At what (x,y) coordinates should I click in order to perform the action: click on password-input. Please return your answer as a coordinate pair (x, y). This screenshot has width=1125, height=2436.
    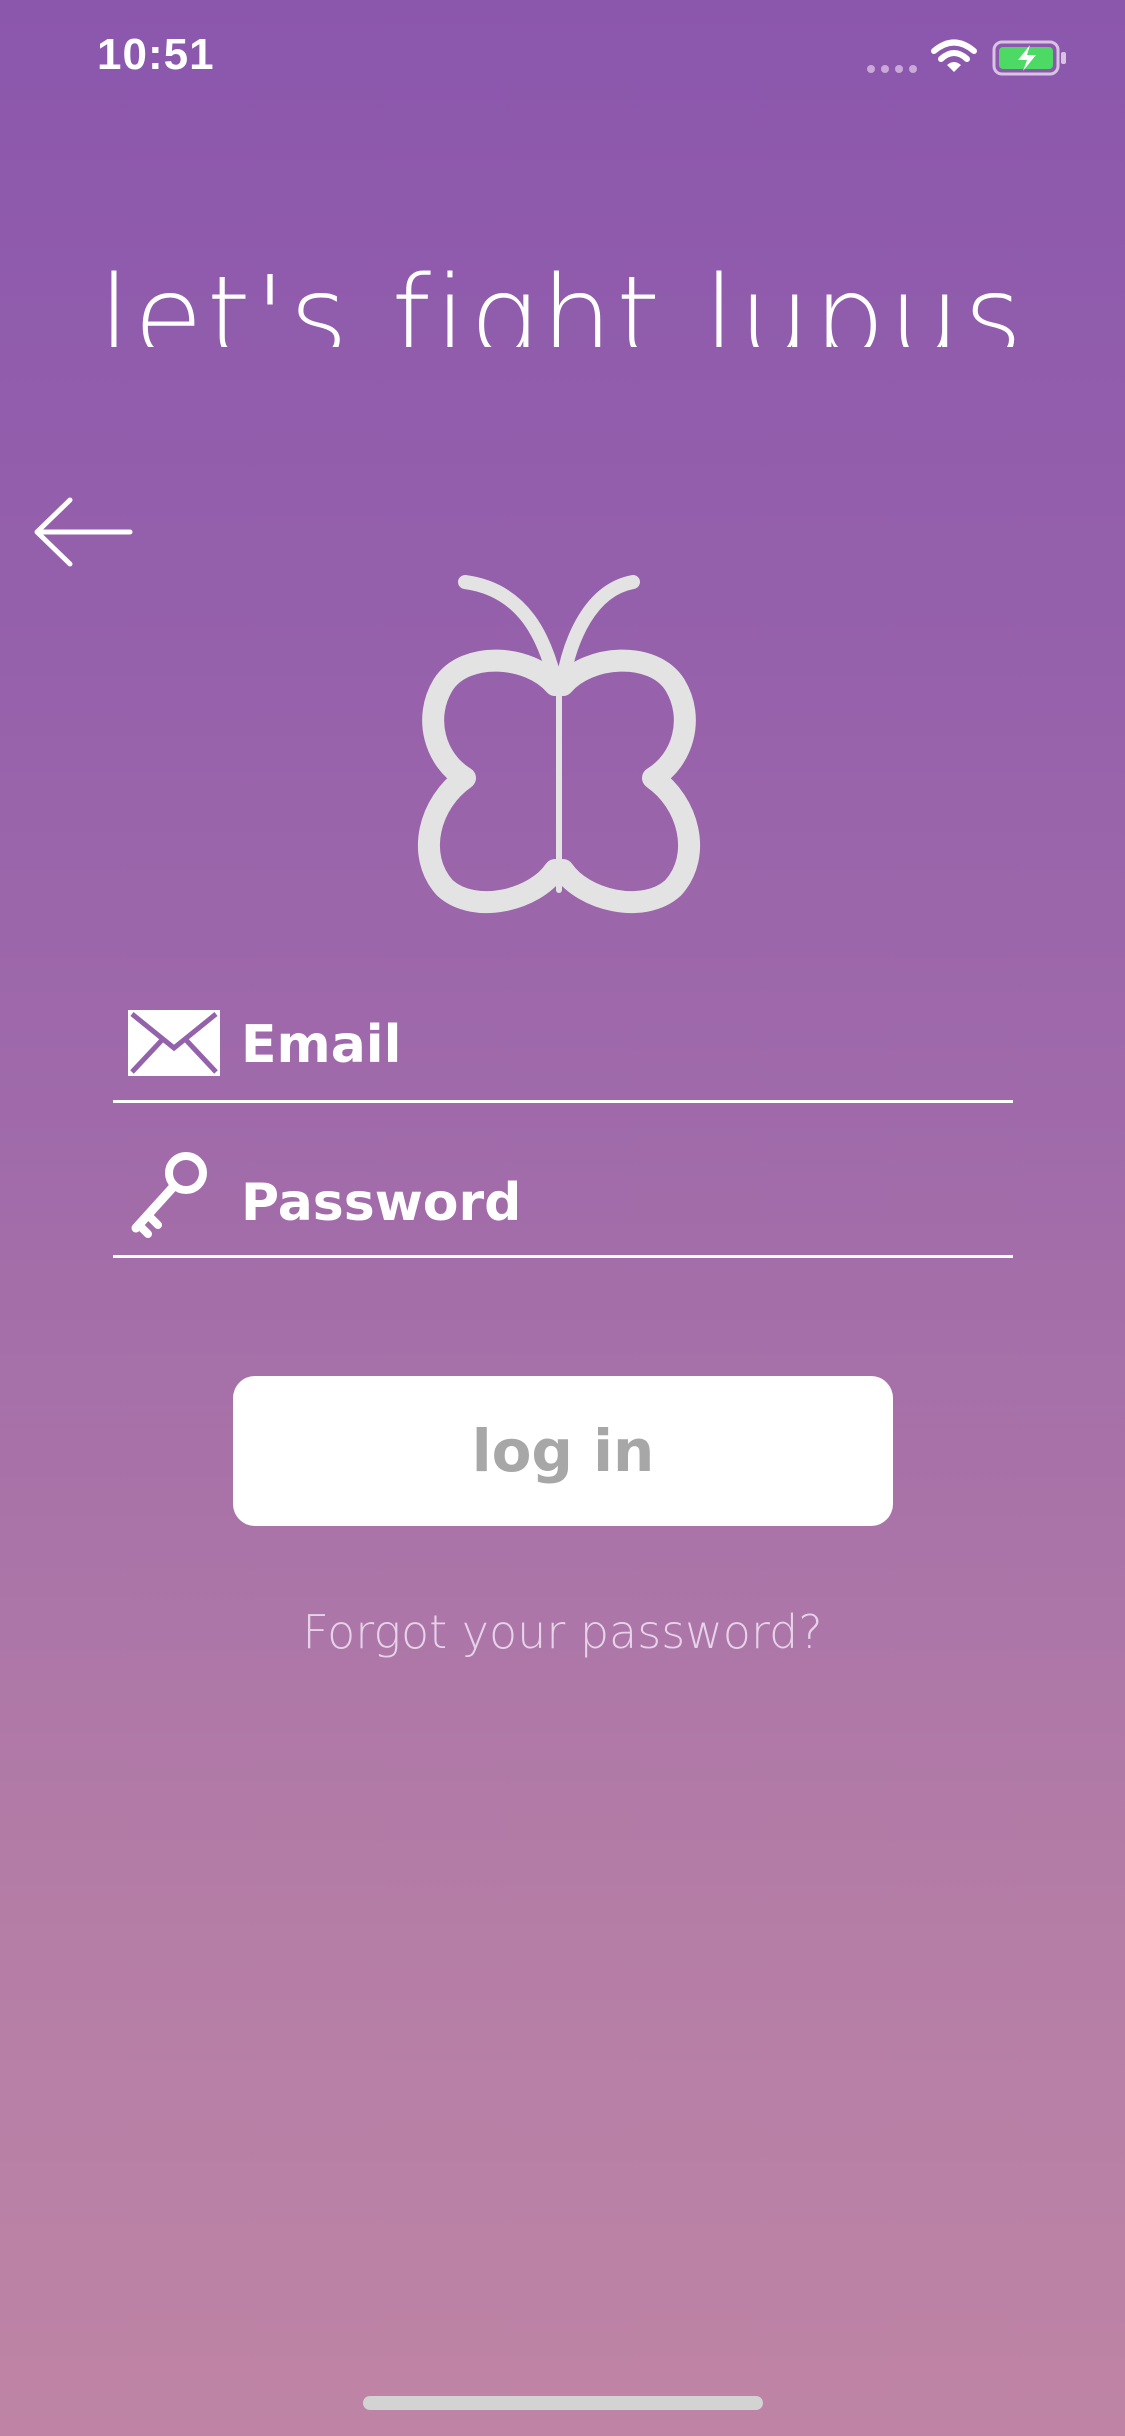
    Looking at the image, I should click on (621, 1203).